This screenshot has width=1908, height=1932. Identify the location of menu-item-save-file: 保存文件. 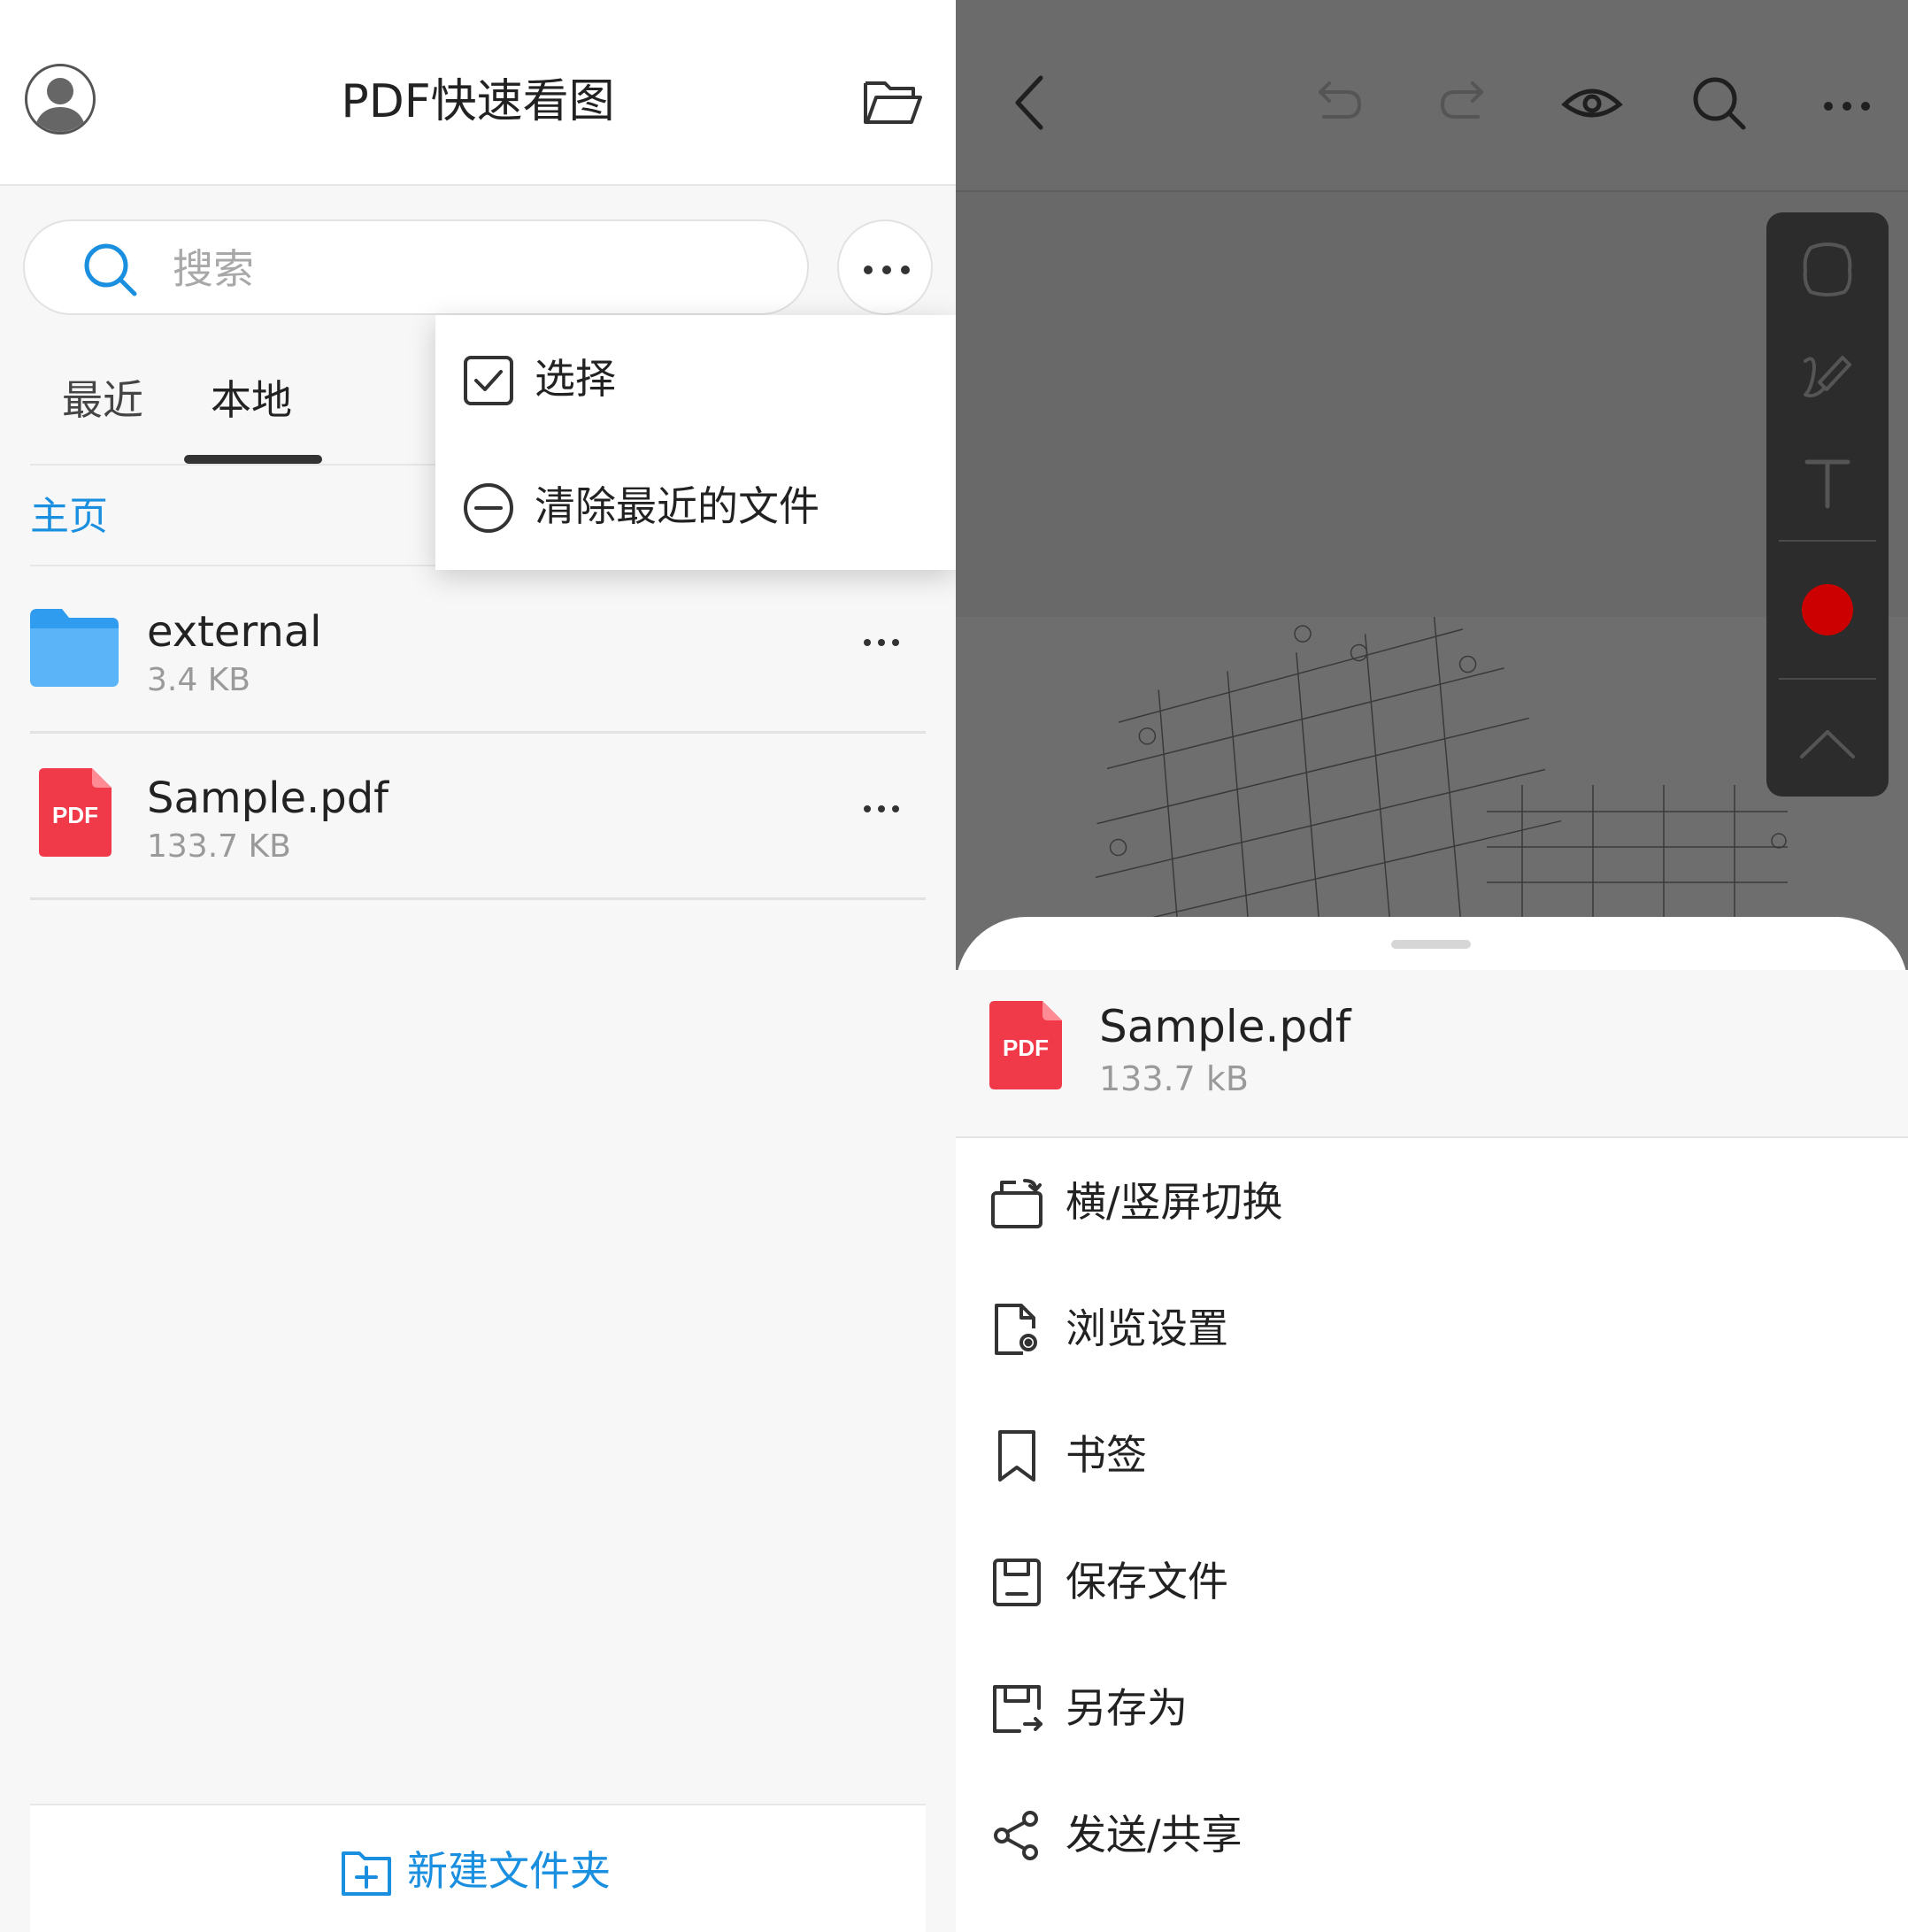
(1432, 1585).